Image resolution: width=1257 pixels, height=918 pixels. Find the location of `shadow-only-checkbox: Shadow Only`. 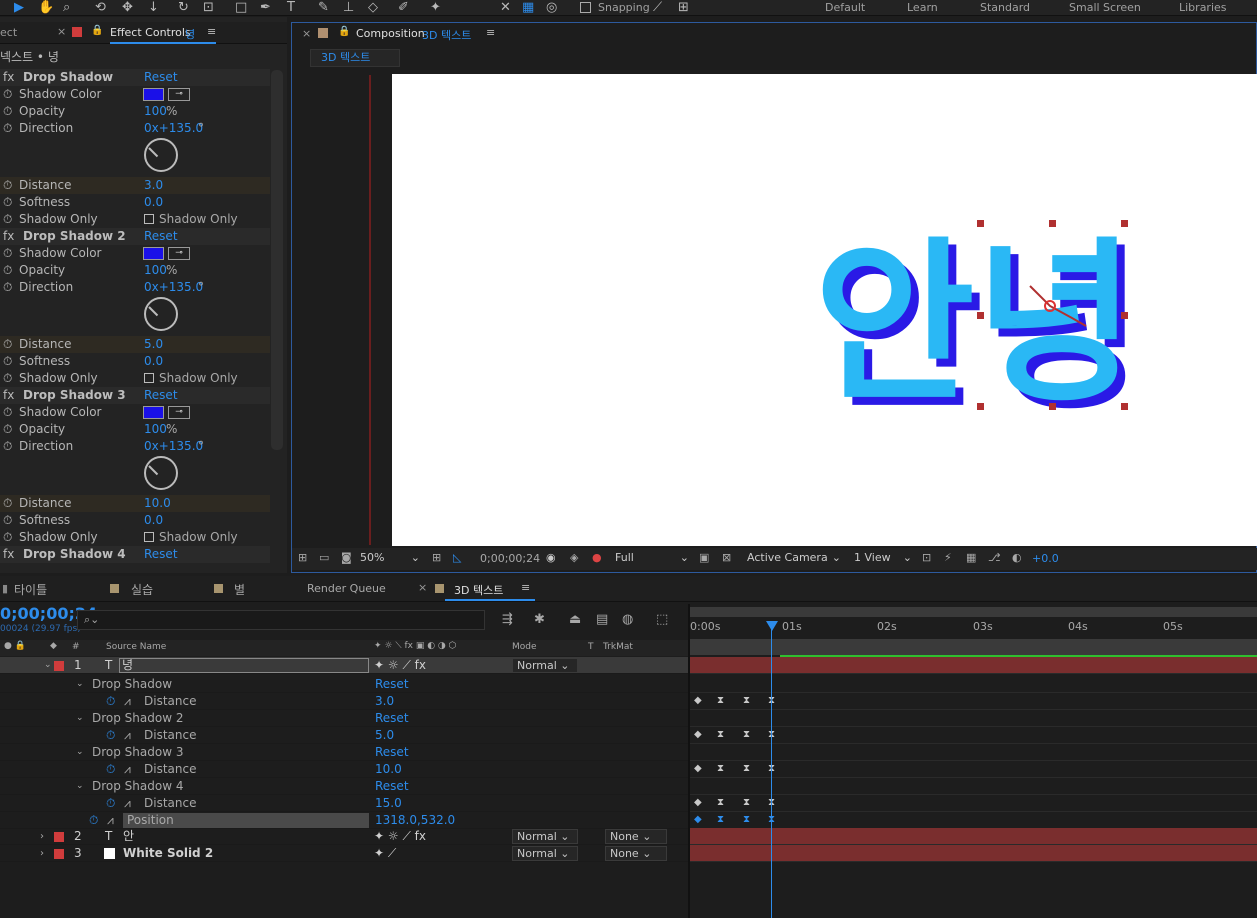

shadow-only-checkbox: Shadow Only is located at coordinates (191, 219).